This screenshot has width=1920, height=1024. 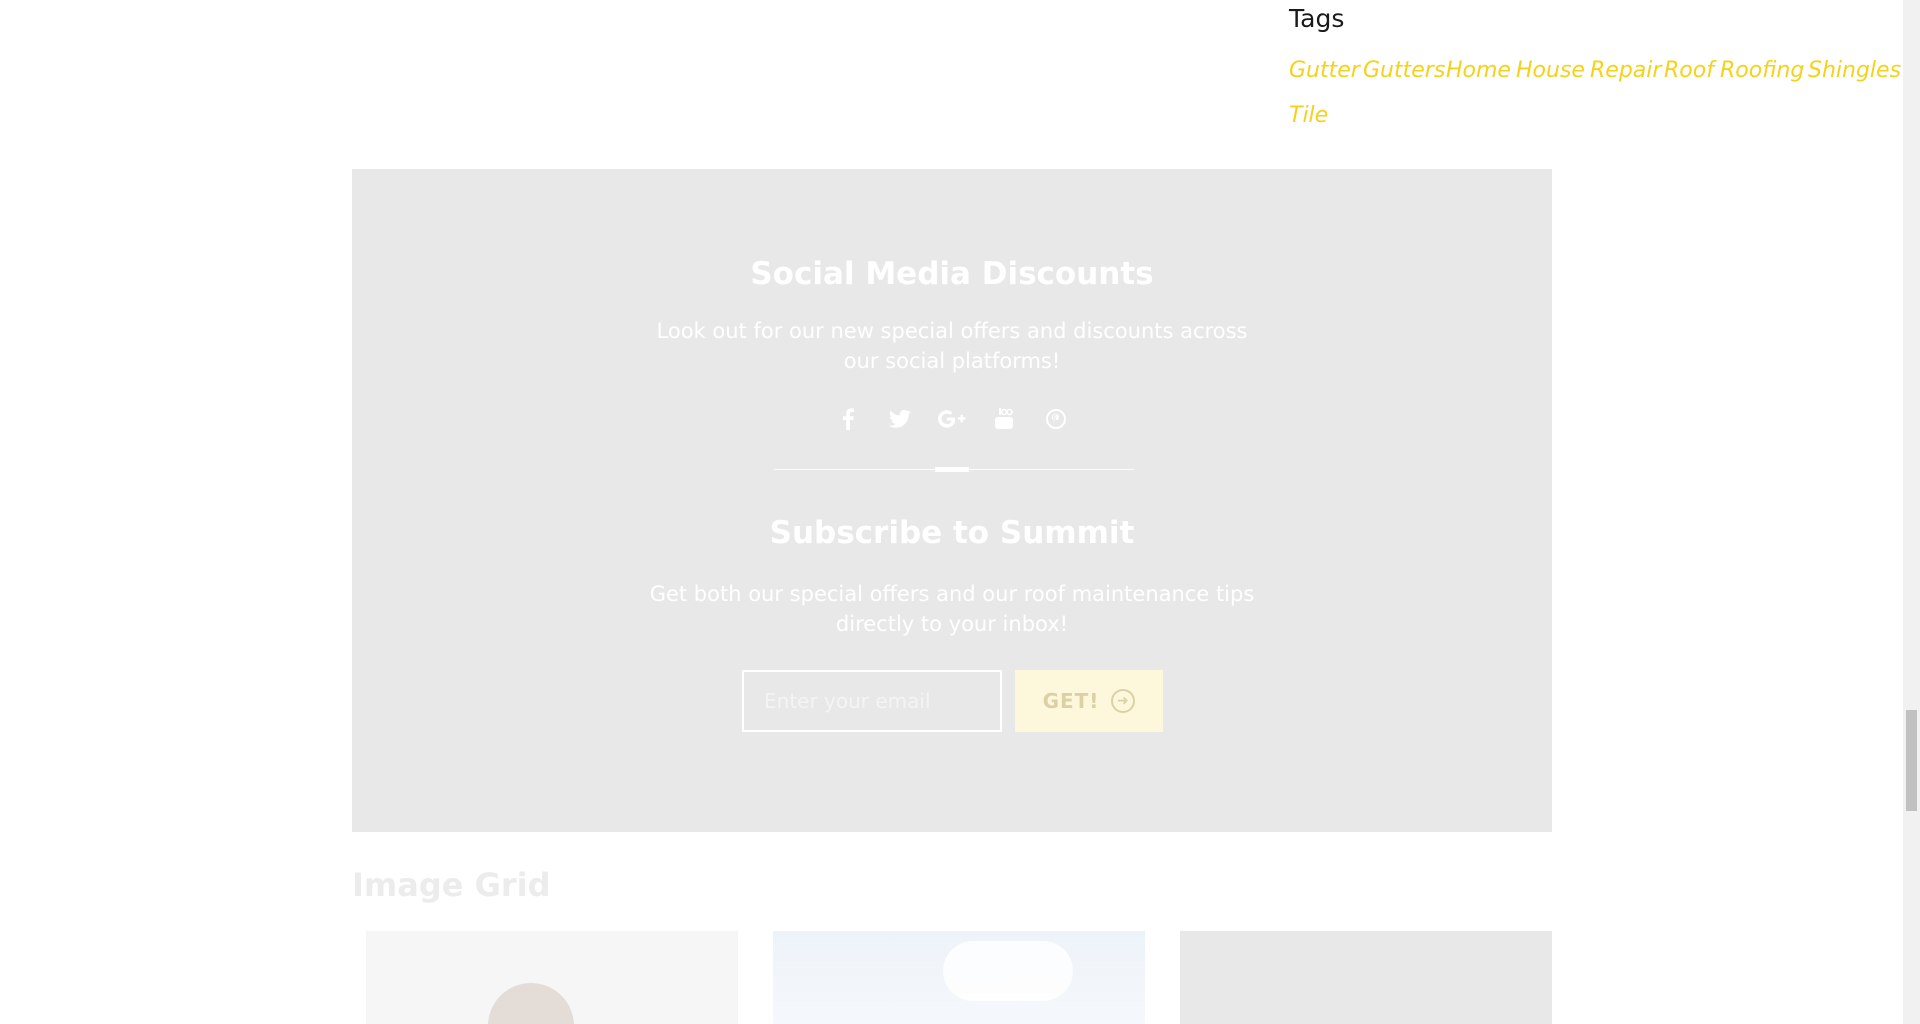 I want to click on social-discounts-title: Social Media Discounts, so click(x=952, y=274).